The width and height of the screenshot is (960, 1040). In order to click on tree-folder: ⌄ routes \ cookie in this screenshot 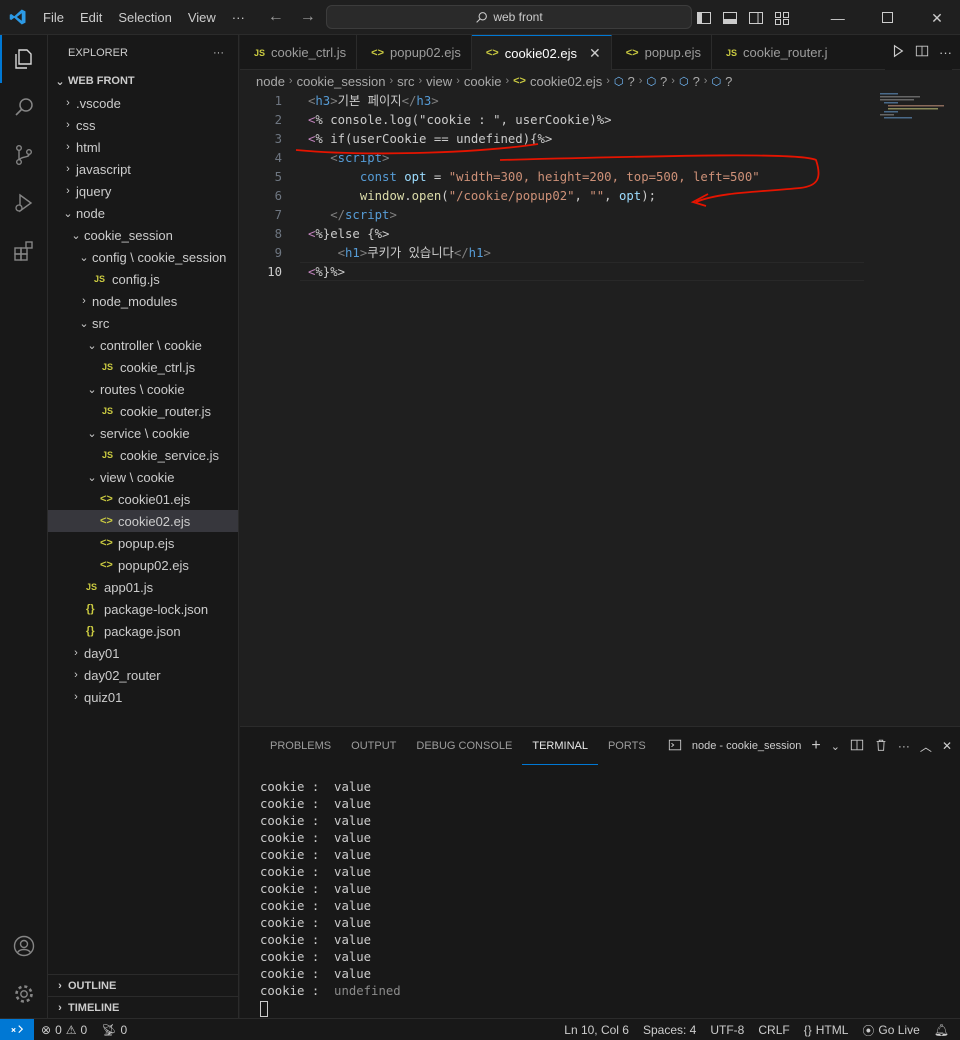, I will do `click(143, 389)`.